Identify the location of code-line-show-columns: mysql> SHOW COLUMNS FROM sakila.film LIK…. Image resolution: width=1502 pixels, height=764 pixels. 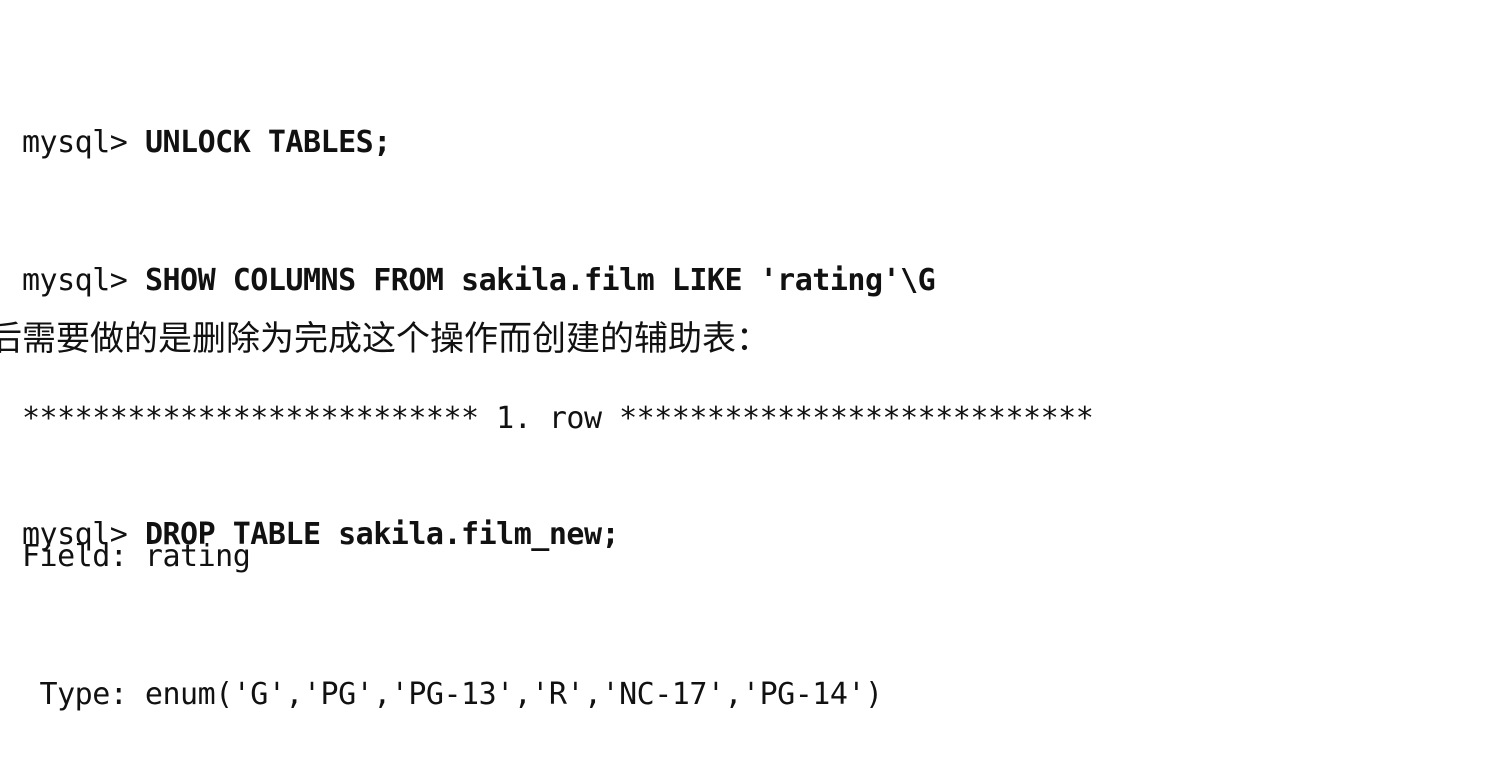
(557, 281).